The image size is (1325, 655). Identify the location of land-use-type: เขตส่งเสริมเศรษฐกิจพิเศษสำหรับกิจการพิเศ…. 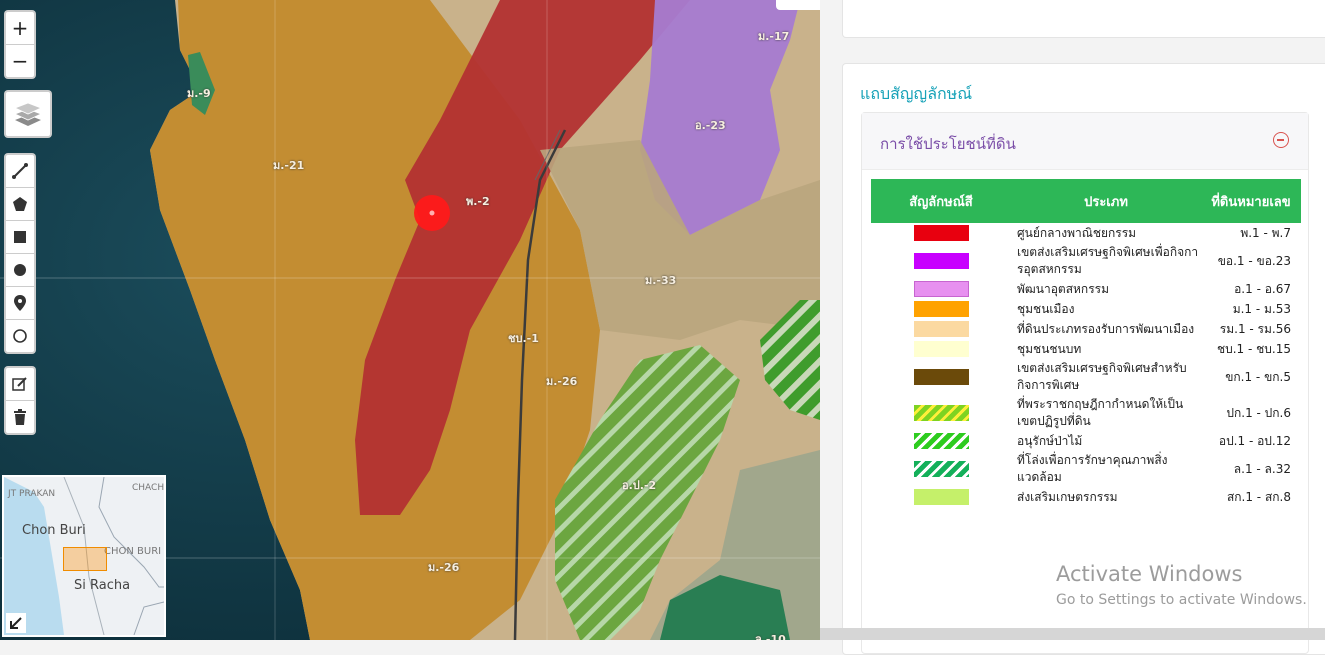
(1102, 376).